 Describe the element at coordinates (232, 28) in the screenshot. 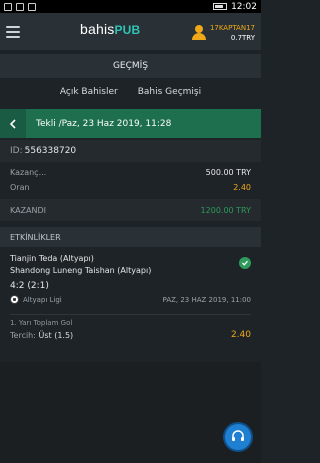

I see `username: 17KAPTAN17` at that location.